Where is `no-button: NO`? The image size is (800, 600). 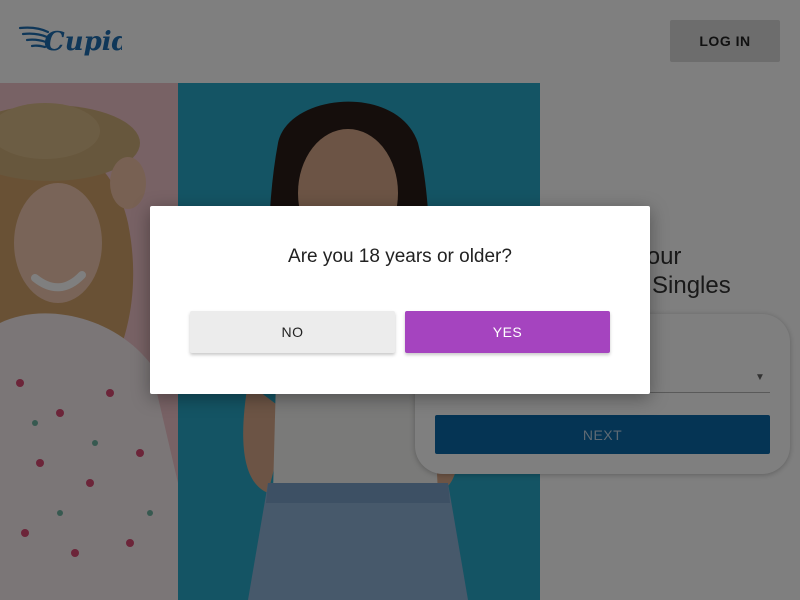
no-button: NO is located at coordinates (292, 332).